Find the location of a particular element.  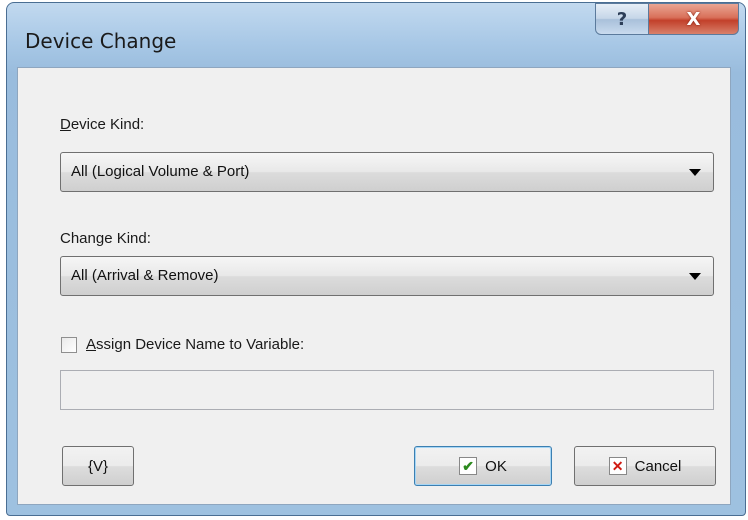

close-icon: X is located at coordinates (693, 19).